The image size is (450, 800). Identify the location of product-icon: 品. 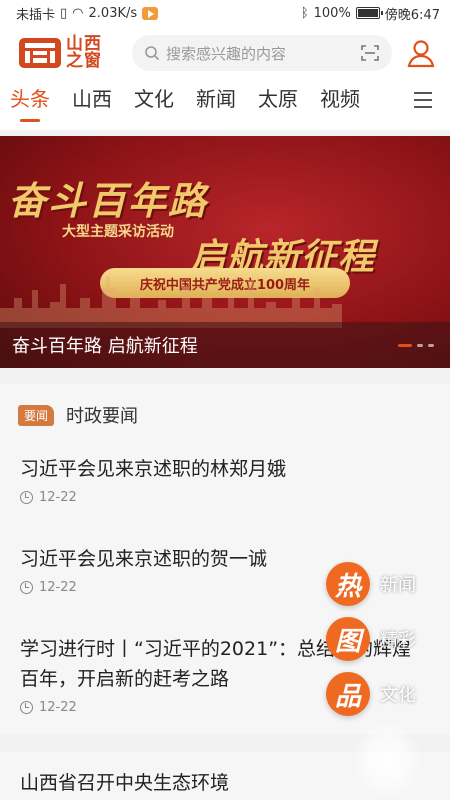
(348, 694).